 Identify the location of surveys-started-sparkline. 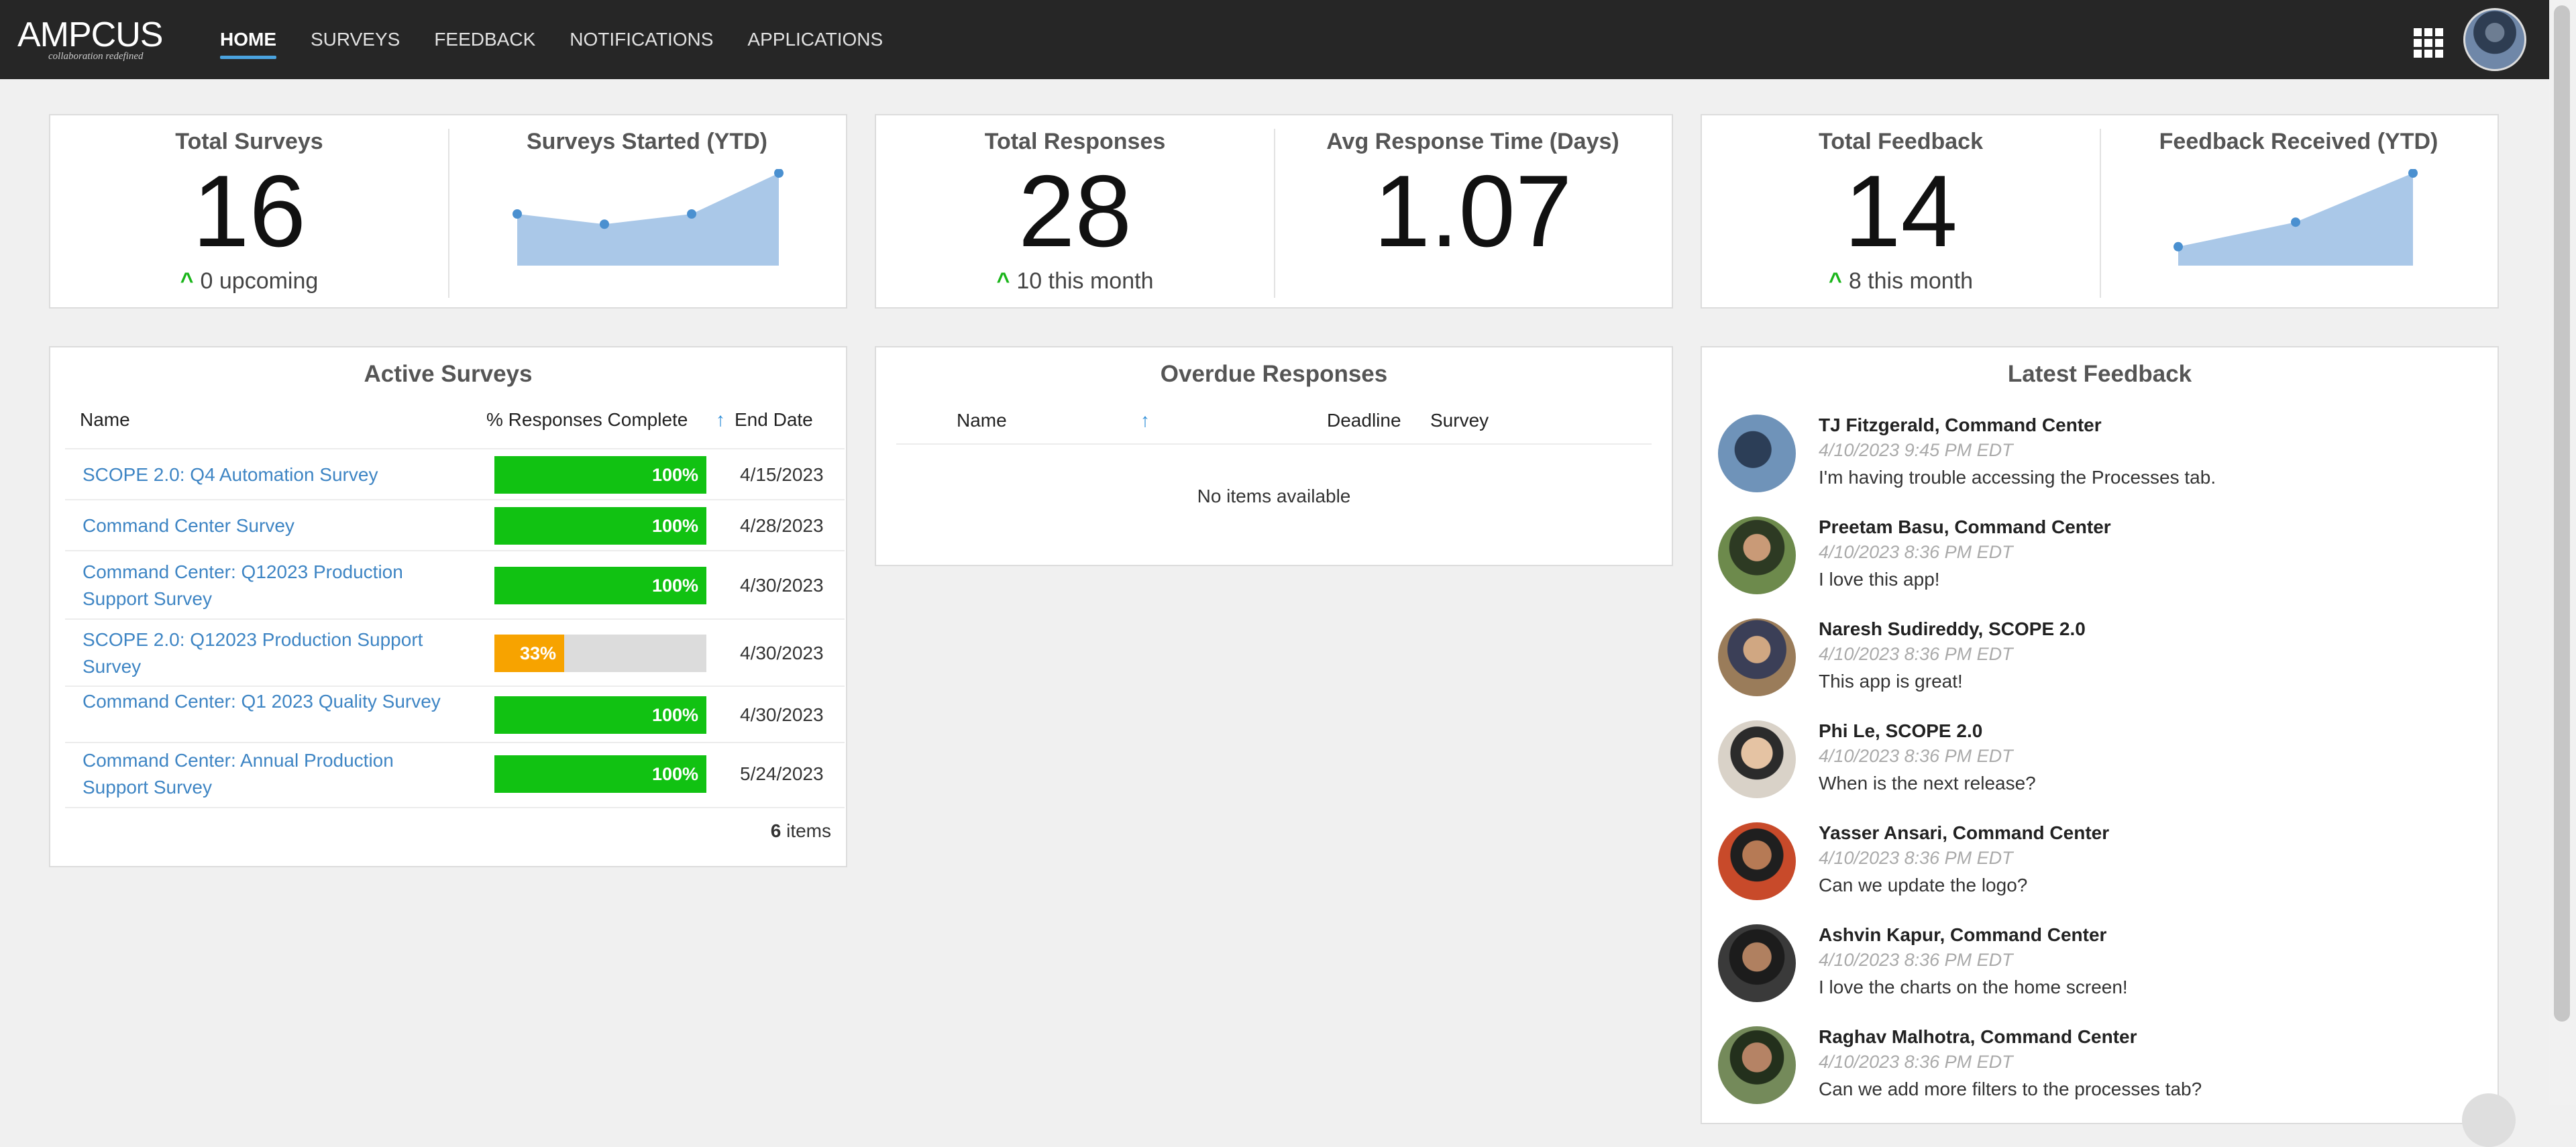
(648, 217).